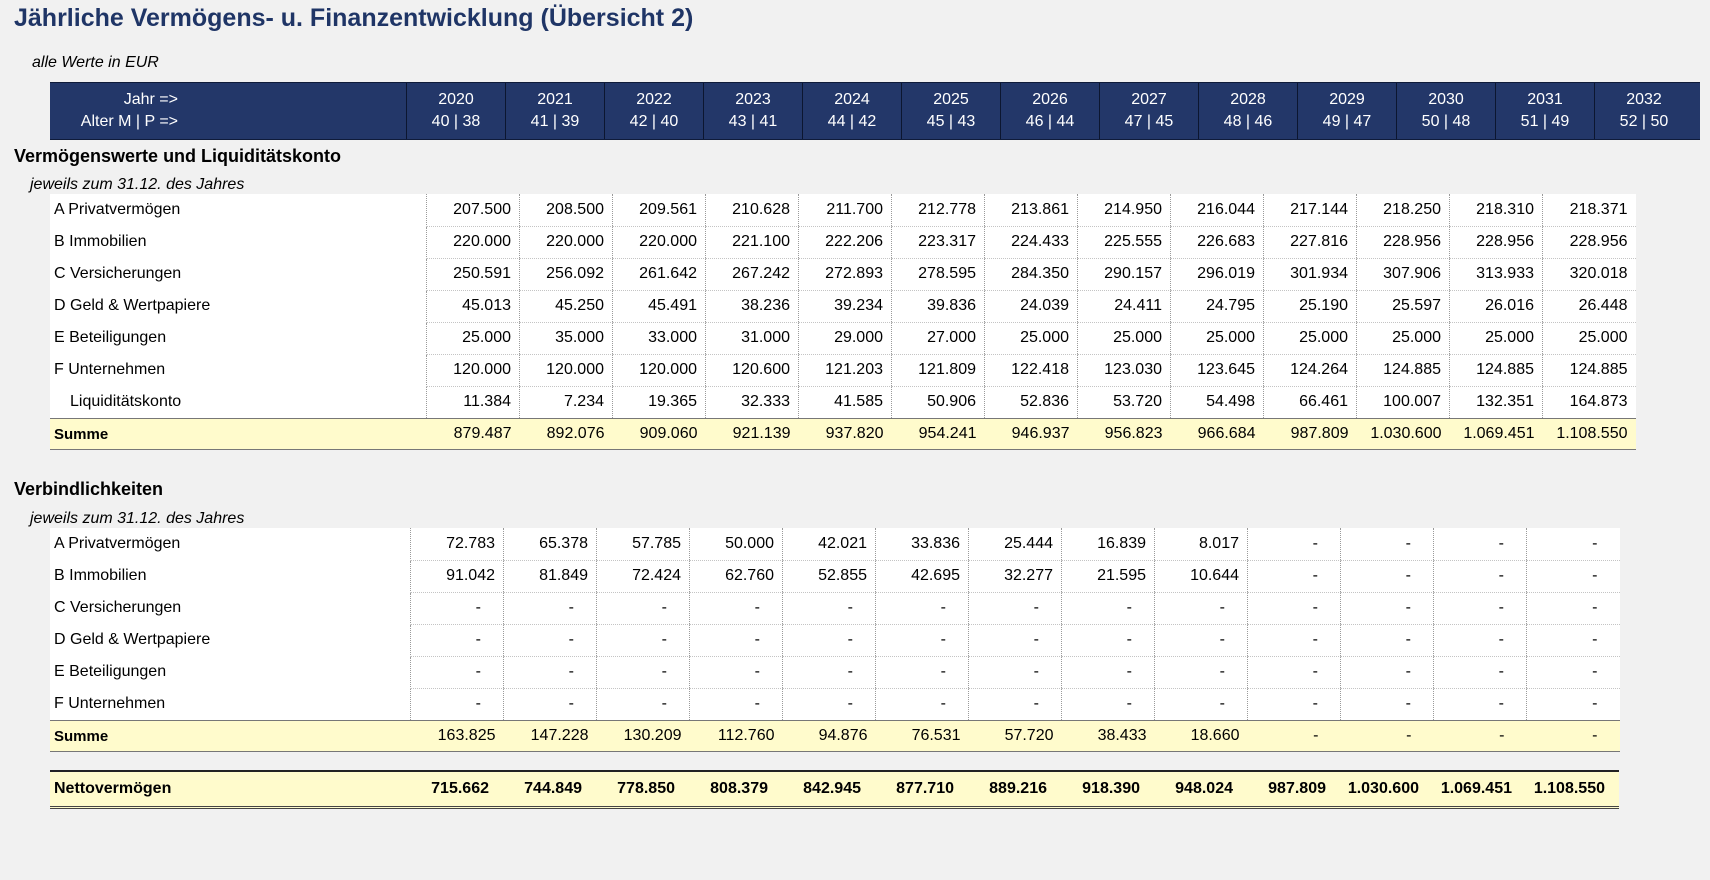 This screenshot has height=880, width=1710. I want to click on value-cell: 909.060, so click(659, 434).